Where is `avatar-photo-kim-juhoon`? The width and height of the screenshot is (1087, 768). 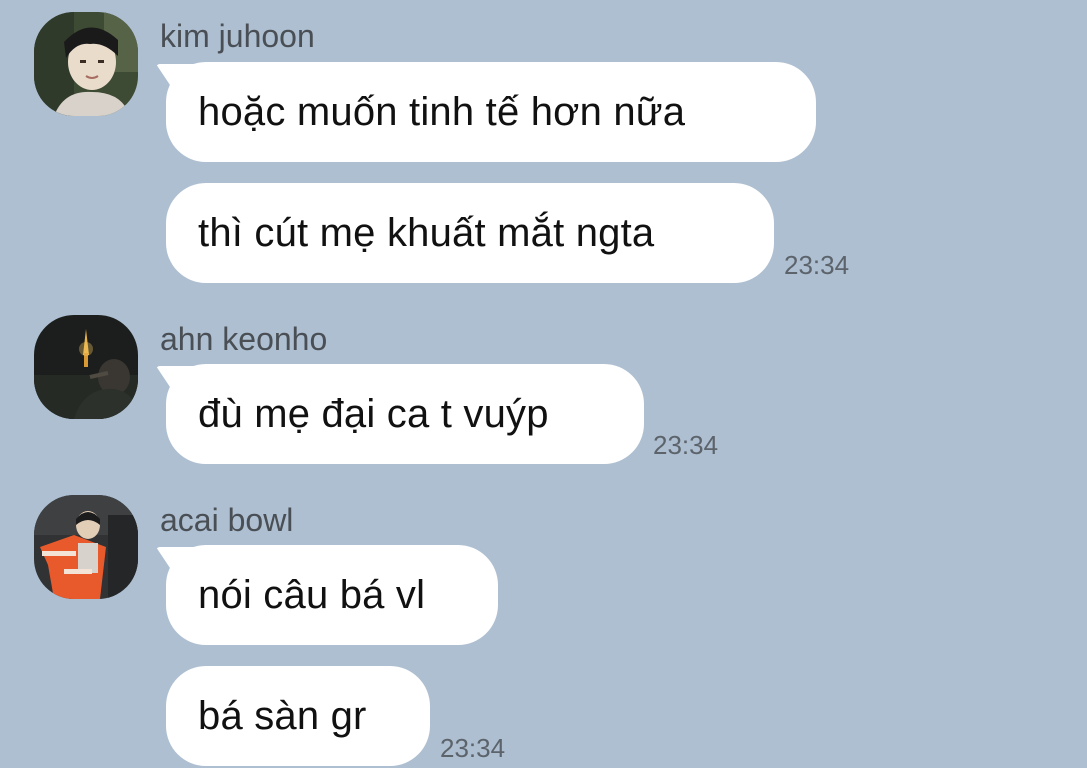 avatar-photo-kim-juhoon is located at coordinates (86, 64).